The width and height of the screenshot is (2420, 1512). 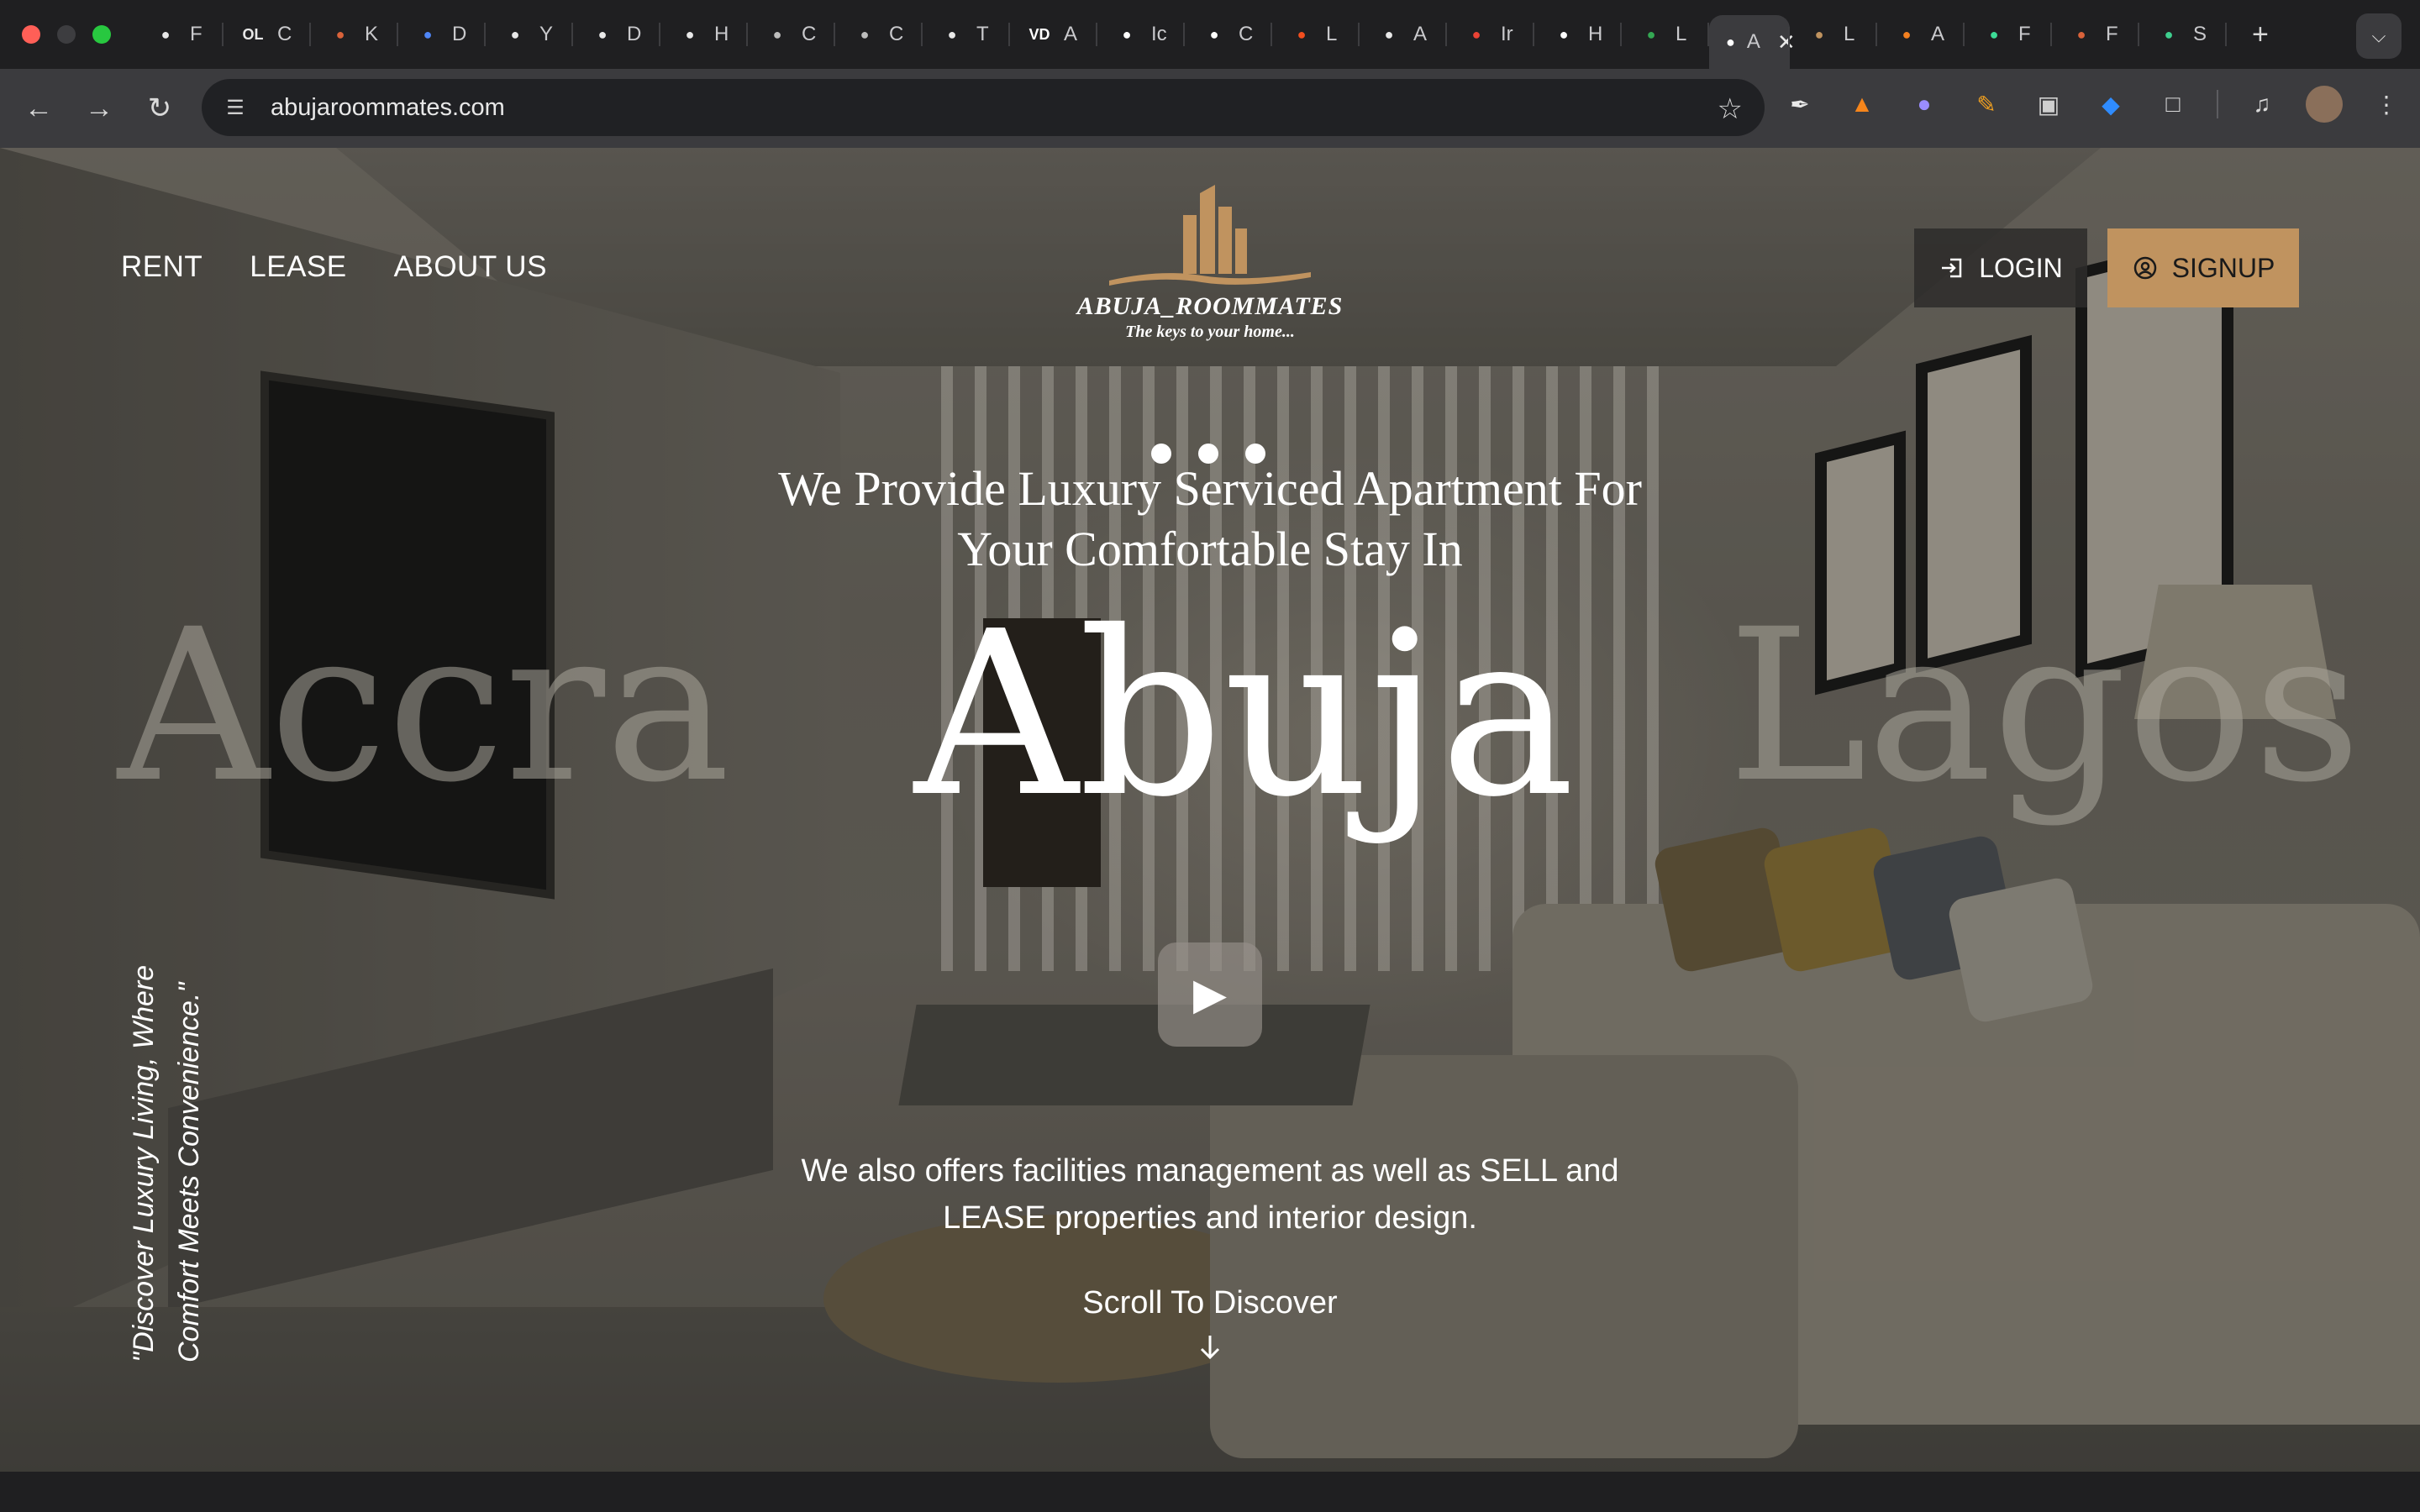 What do you see at coordinates (2021, 267) in the screenshot?
I see `login-label: LOGIN` at bounding box center [2021, 267].